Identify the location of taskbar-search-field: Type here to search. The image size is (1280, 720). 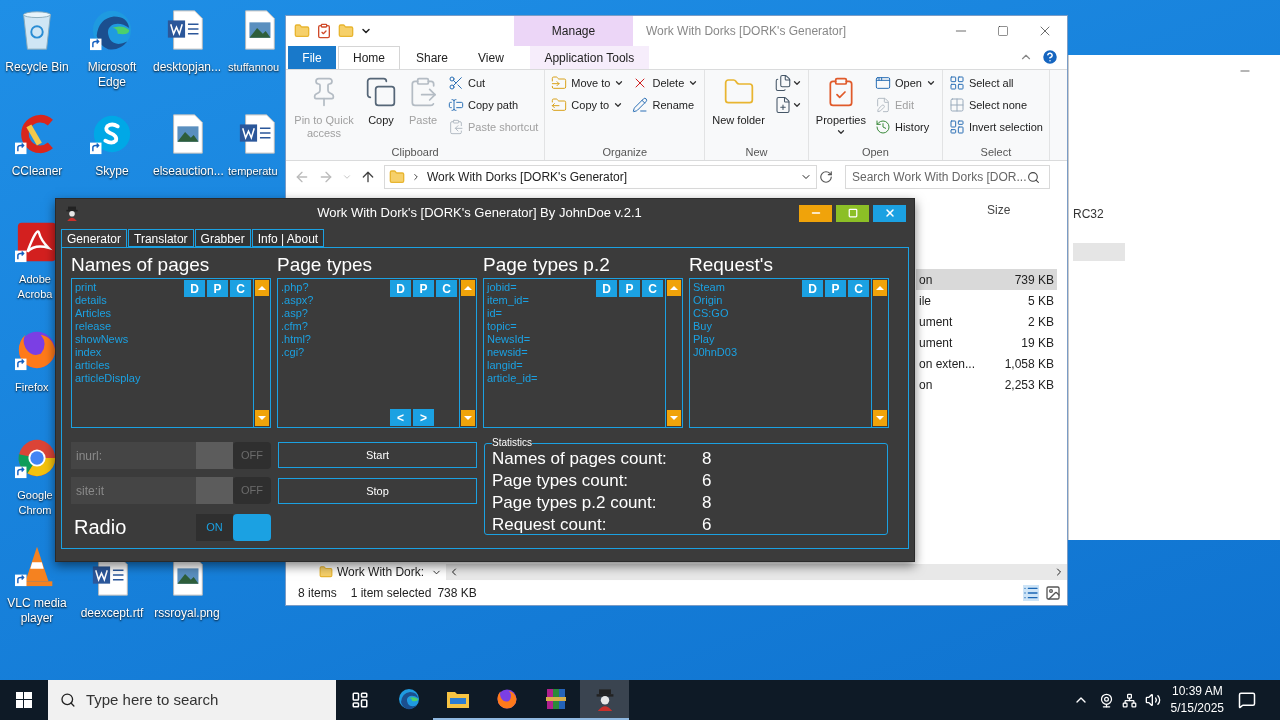
(192, 700).